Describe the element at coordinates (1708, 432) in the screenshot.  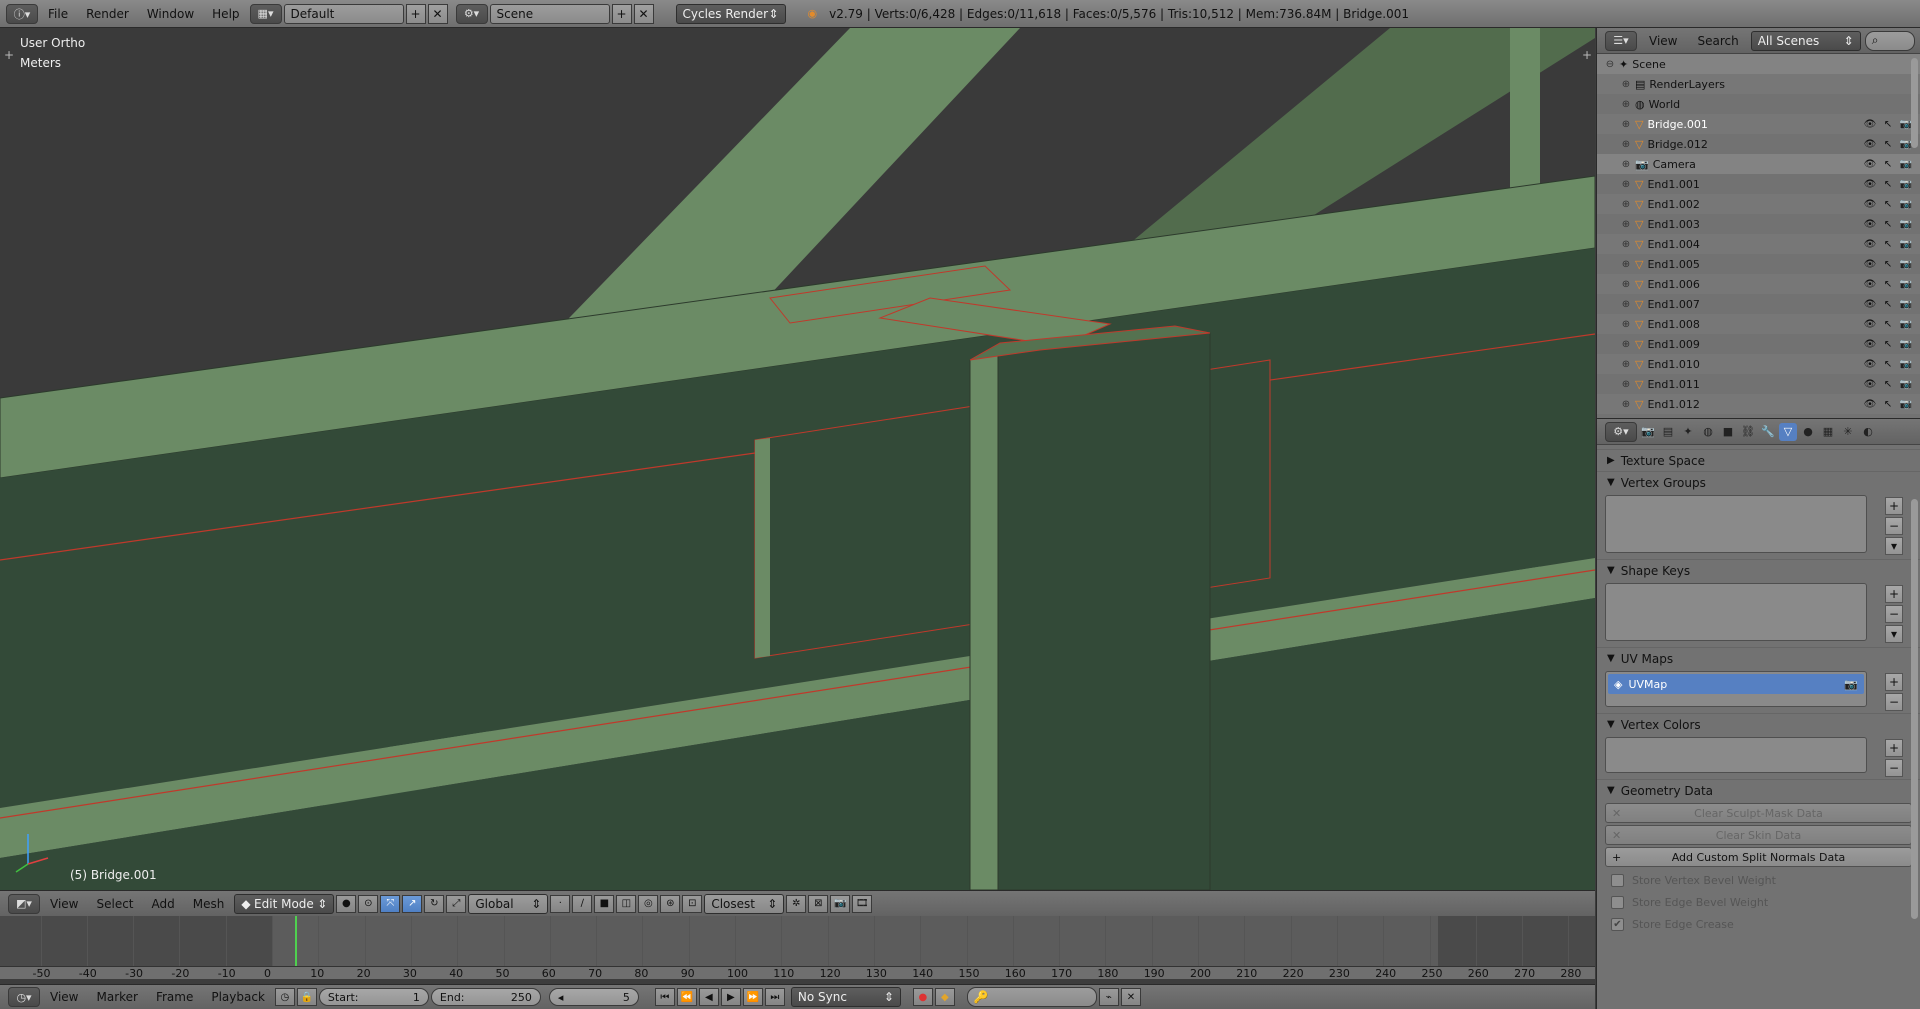
I see `world-tab-icon: ◍` at that location.